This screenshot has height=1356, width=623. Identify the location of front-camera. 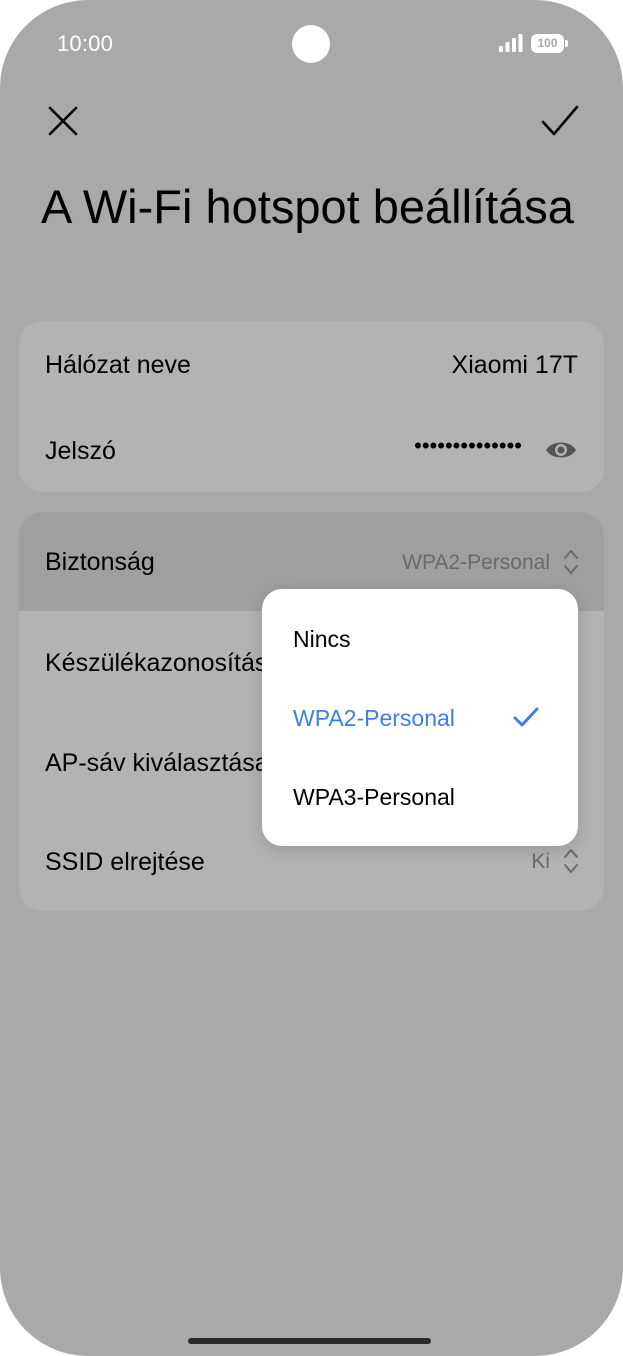
(311, 44).